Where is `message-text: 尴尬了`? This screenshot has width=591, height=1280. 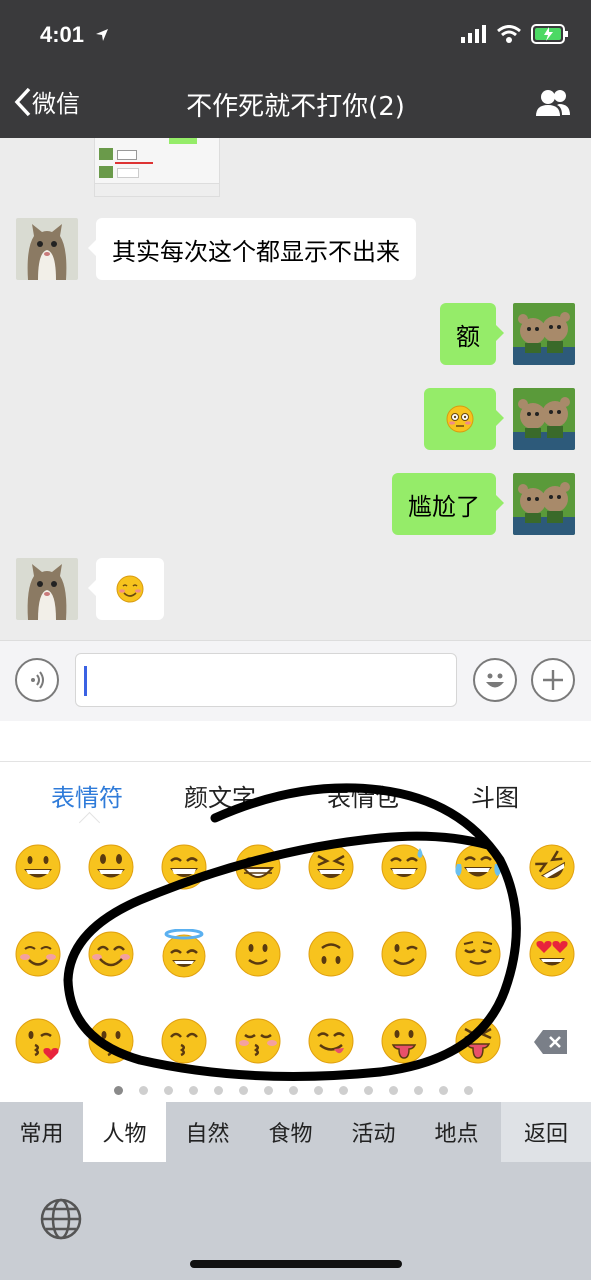 message-text: 尴尬了 is located at coordinates (444, 506).